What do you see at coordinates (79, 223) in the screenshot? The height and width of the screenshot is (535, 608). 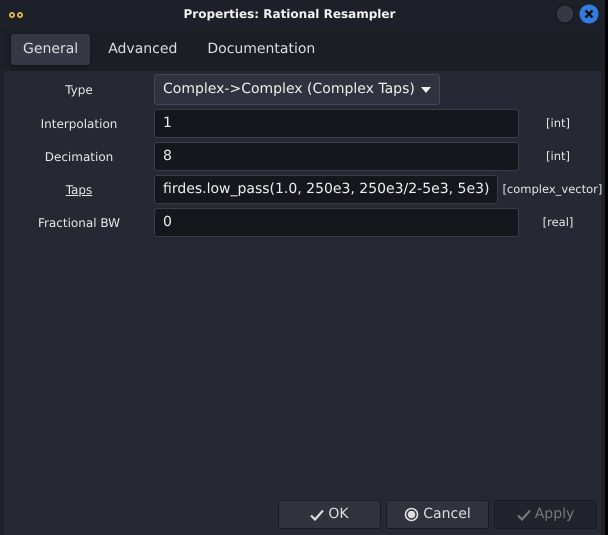 I see `field-label: Fractional BW` at bounding box center [79, 223].